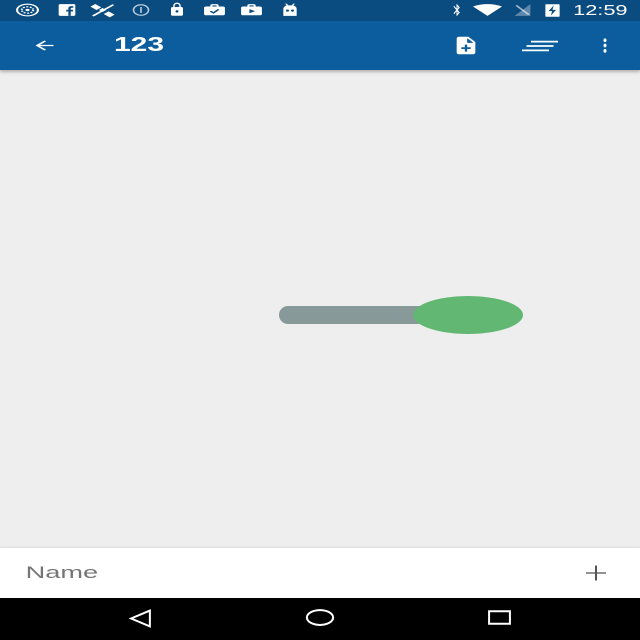 The height and width of the screenshot is (640, 640). I want to click on facebook-icon, so click(67, 10).